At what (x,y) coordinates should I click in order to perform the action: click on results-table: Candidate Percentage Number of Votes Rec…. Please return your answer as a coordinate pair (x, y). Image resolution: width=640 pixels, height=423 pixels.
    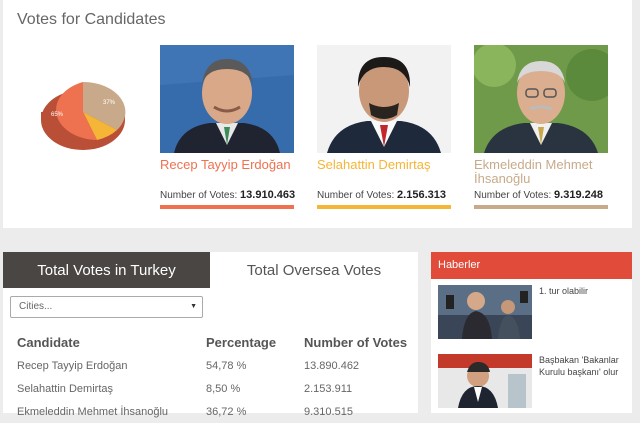
    Looking at the image, I should click on (215, 376).